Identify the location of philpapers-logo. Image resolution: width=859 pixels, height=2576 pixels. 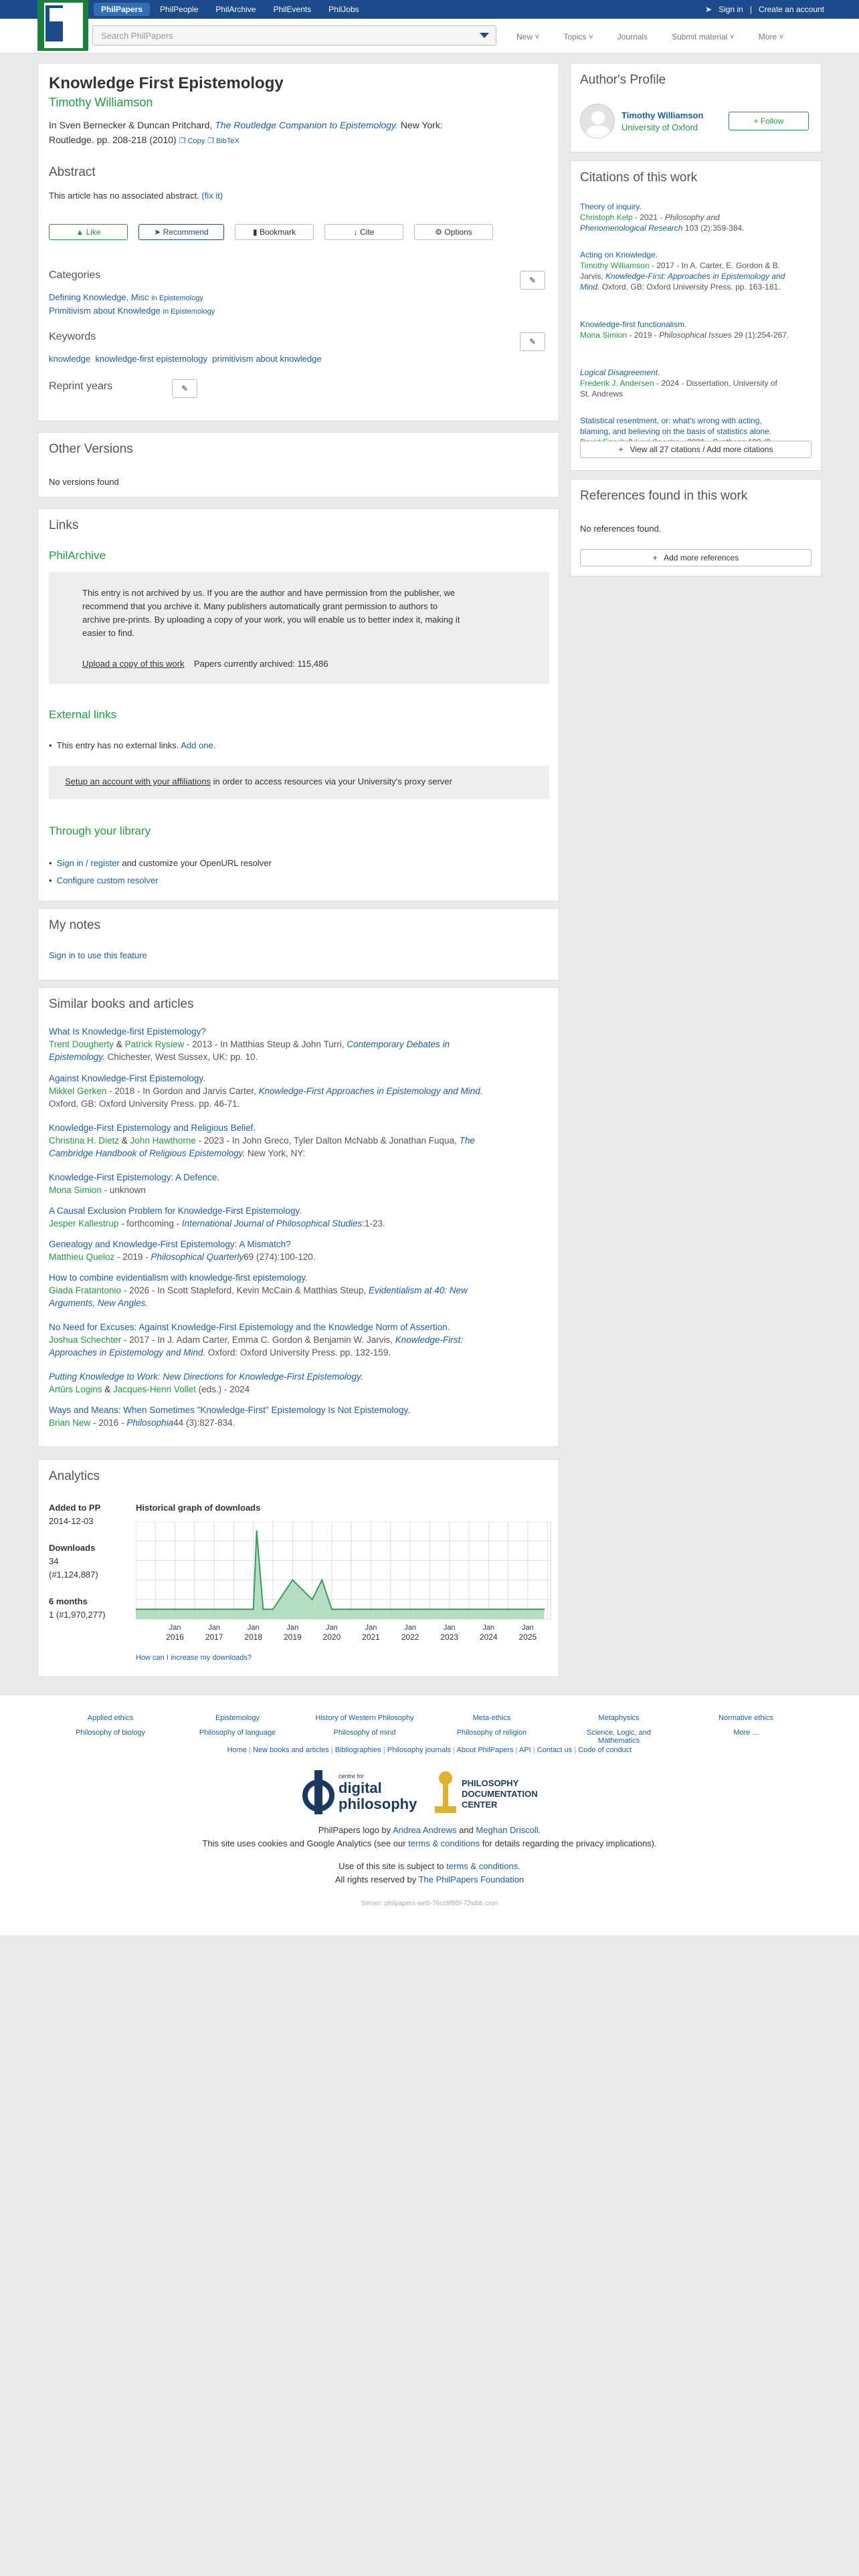
(63, 25).